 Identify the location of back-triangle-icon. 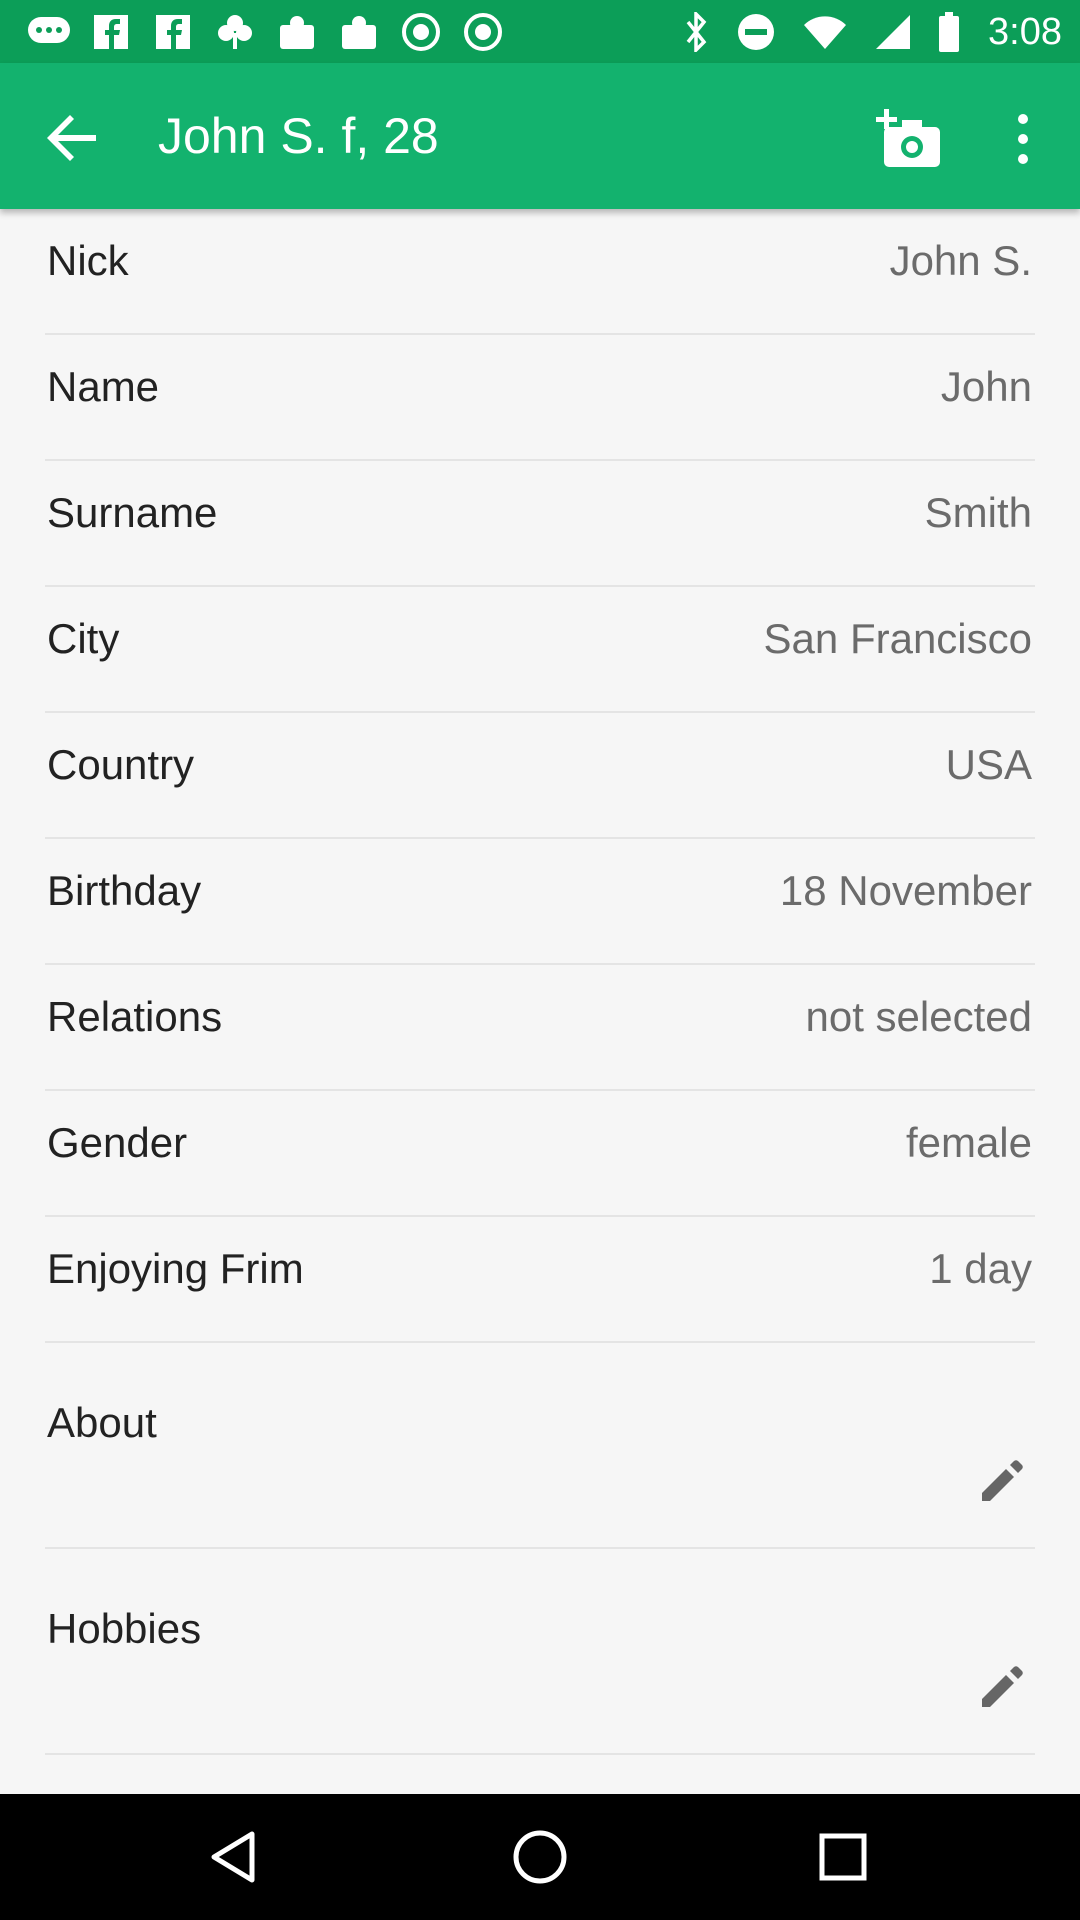
(235, 1857).